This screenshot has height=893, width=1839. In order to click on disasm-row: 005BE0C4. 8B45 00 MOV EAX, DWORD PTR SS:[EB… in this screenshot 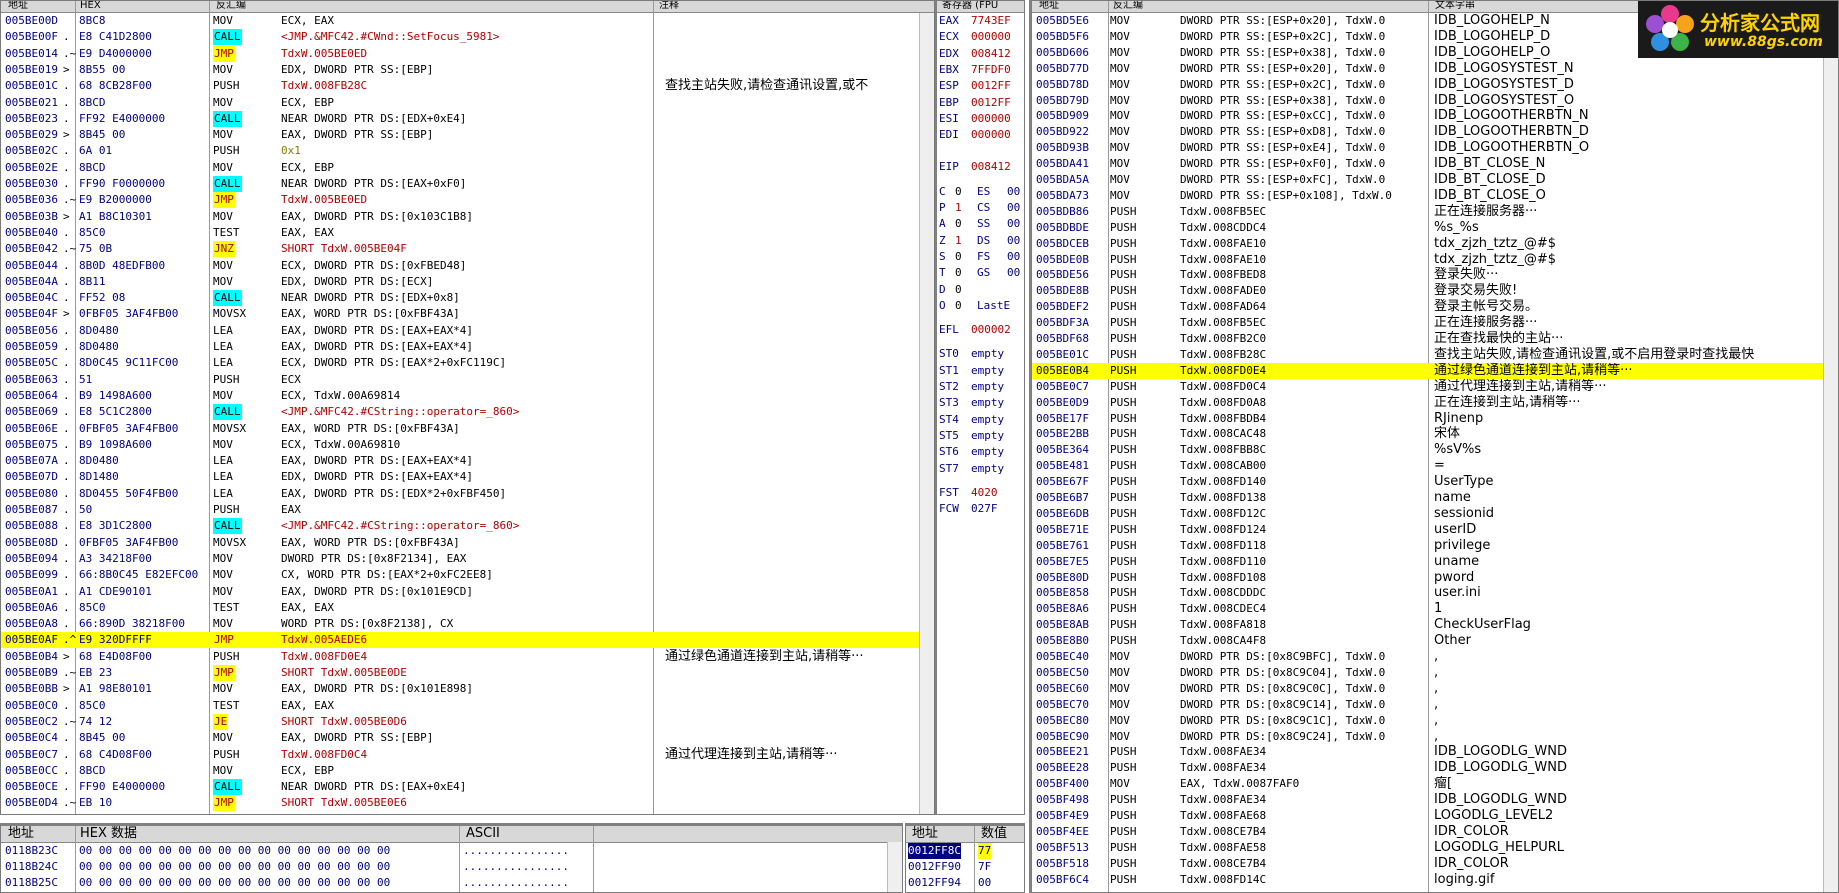, I will do `click(467, 738)`.